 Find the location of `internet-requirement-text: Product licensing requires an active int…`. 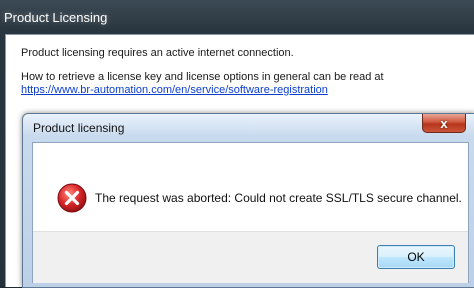

internet-requirement-text: Product licensing requires an active int… is located at coordinates (157, 53).